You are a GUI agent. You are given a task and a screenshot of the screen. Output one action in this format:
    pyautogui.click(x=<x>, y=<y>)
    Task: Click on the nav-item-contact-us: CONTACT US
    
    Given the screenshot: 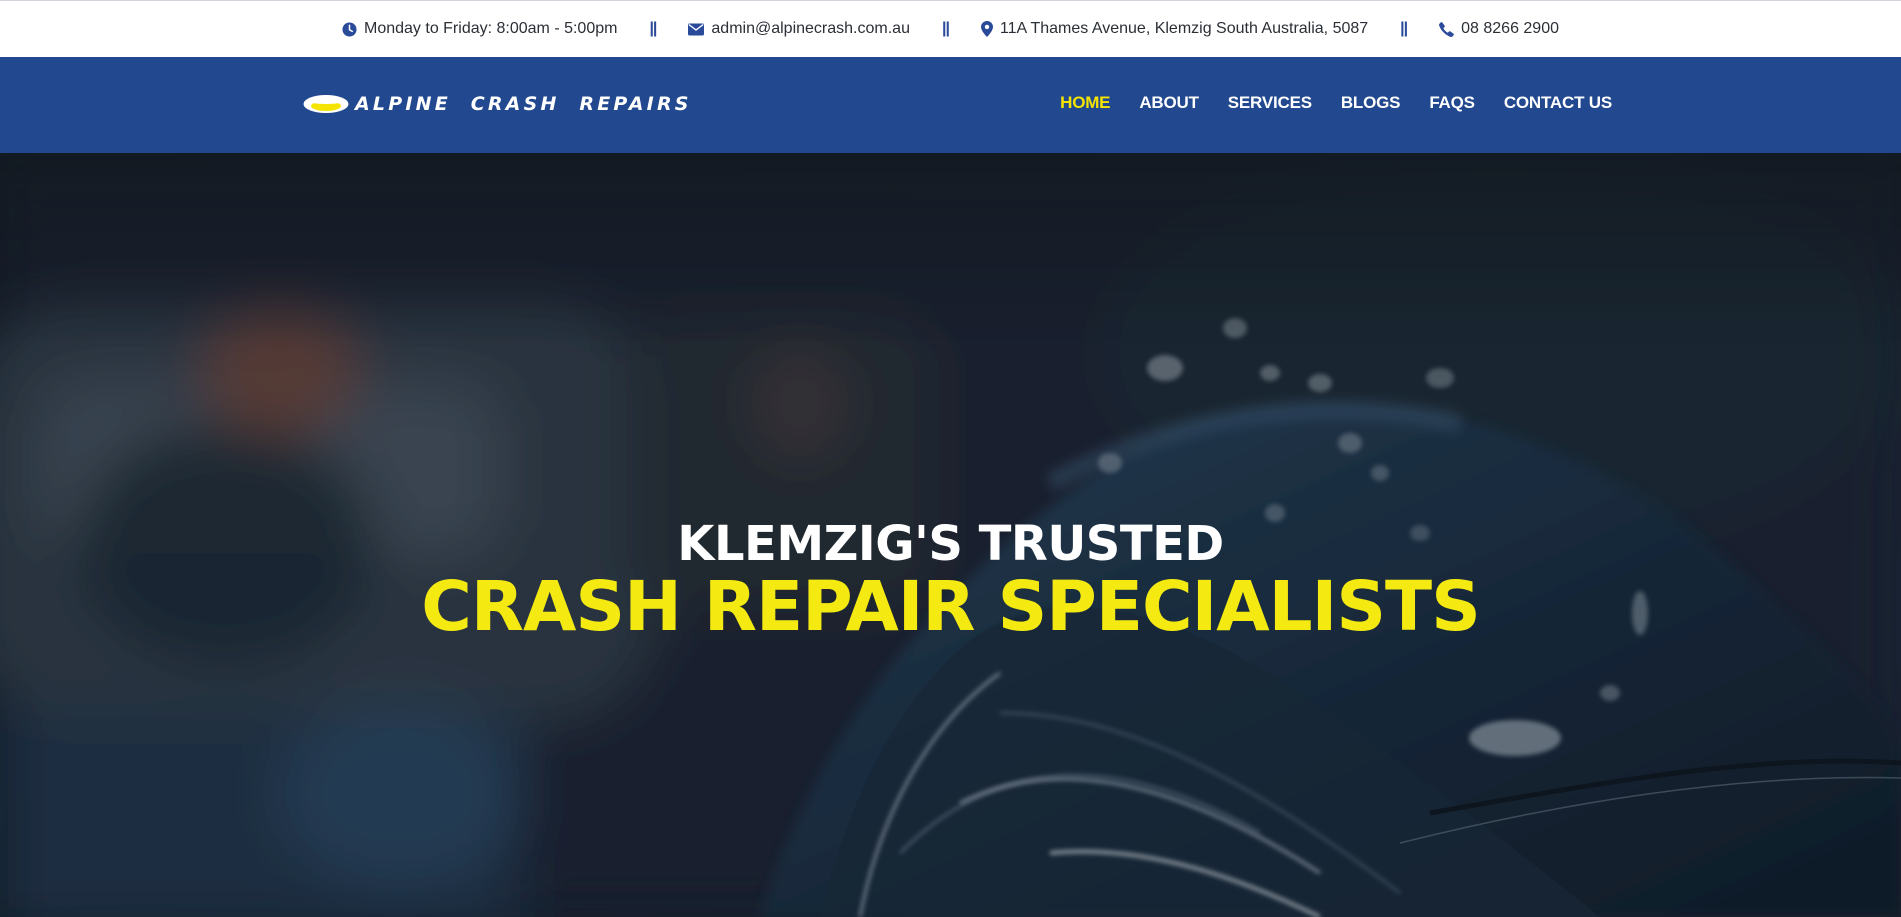 What is the action you would take?
    pyautogui.click(x=1558, y=103)
    